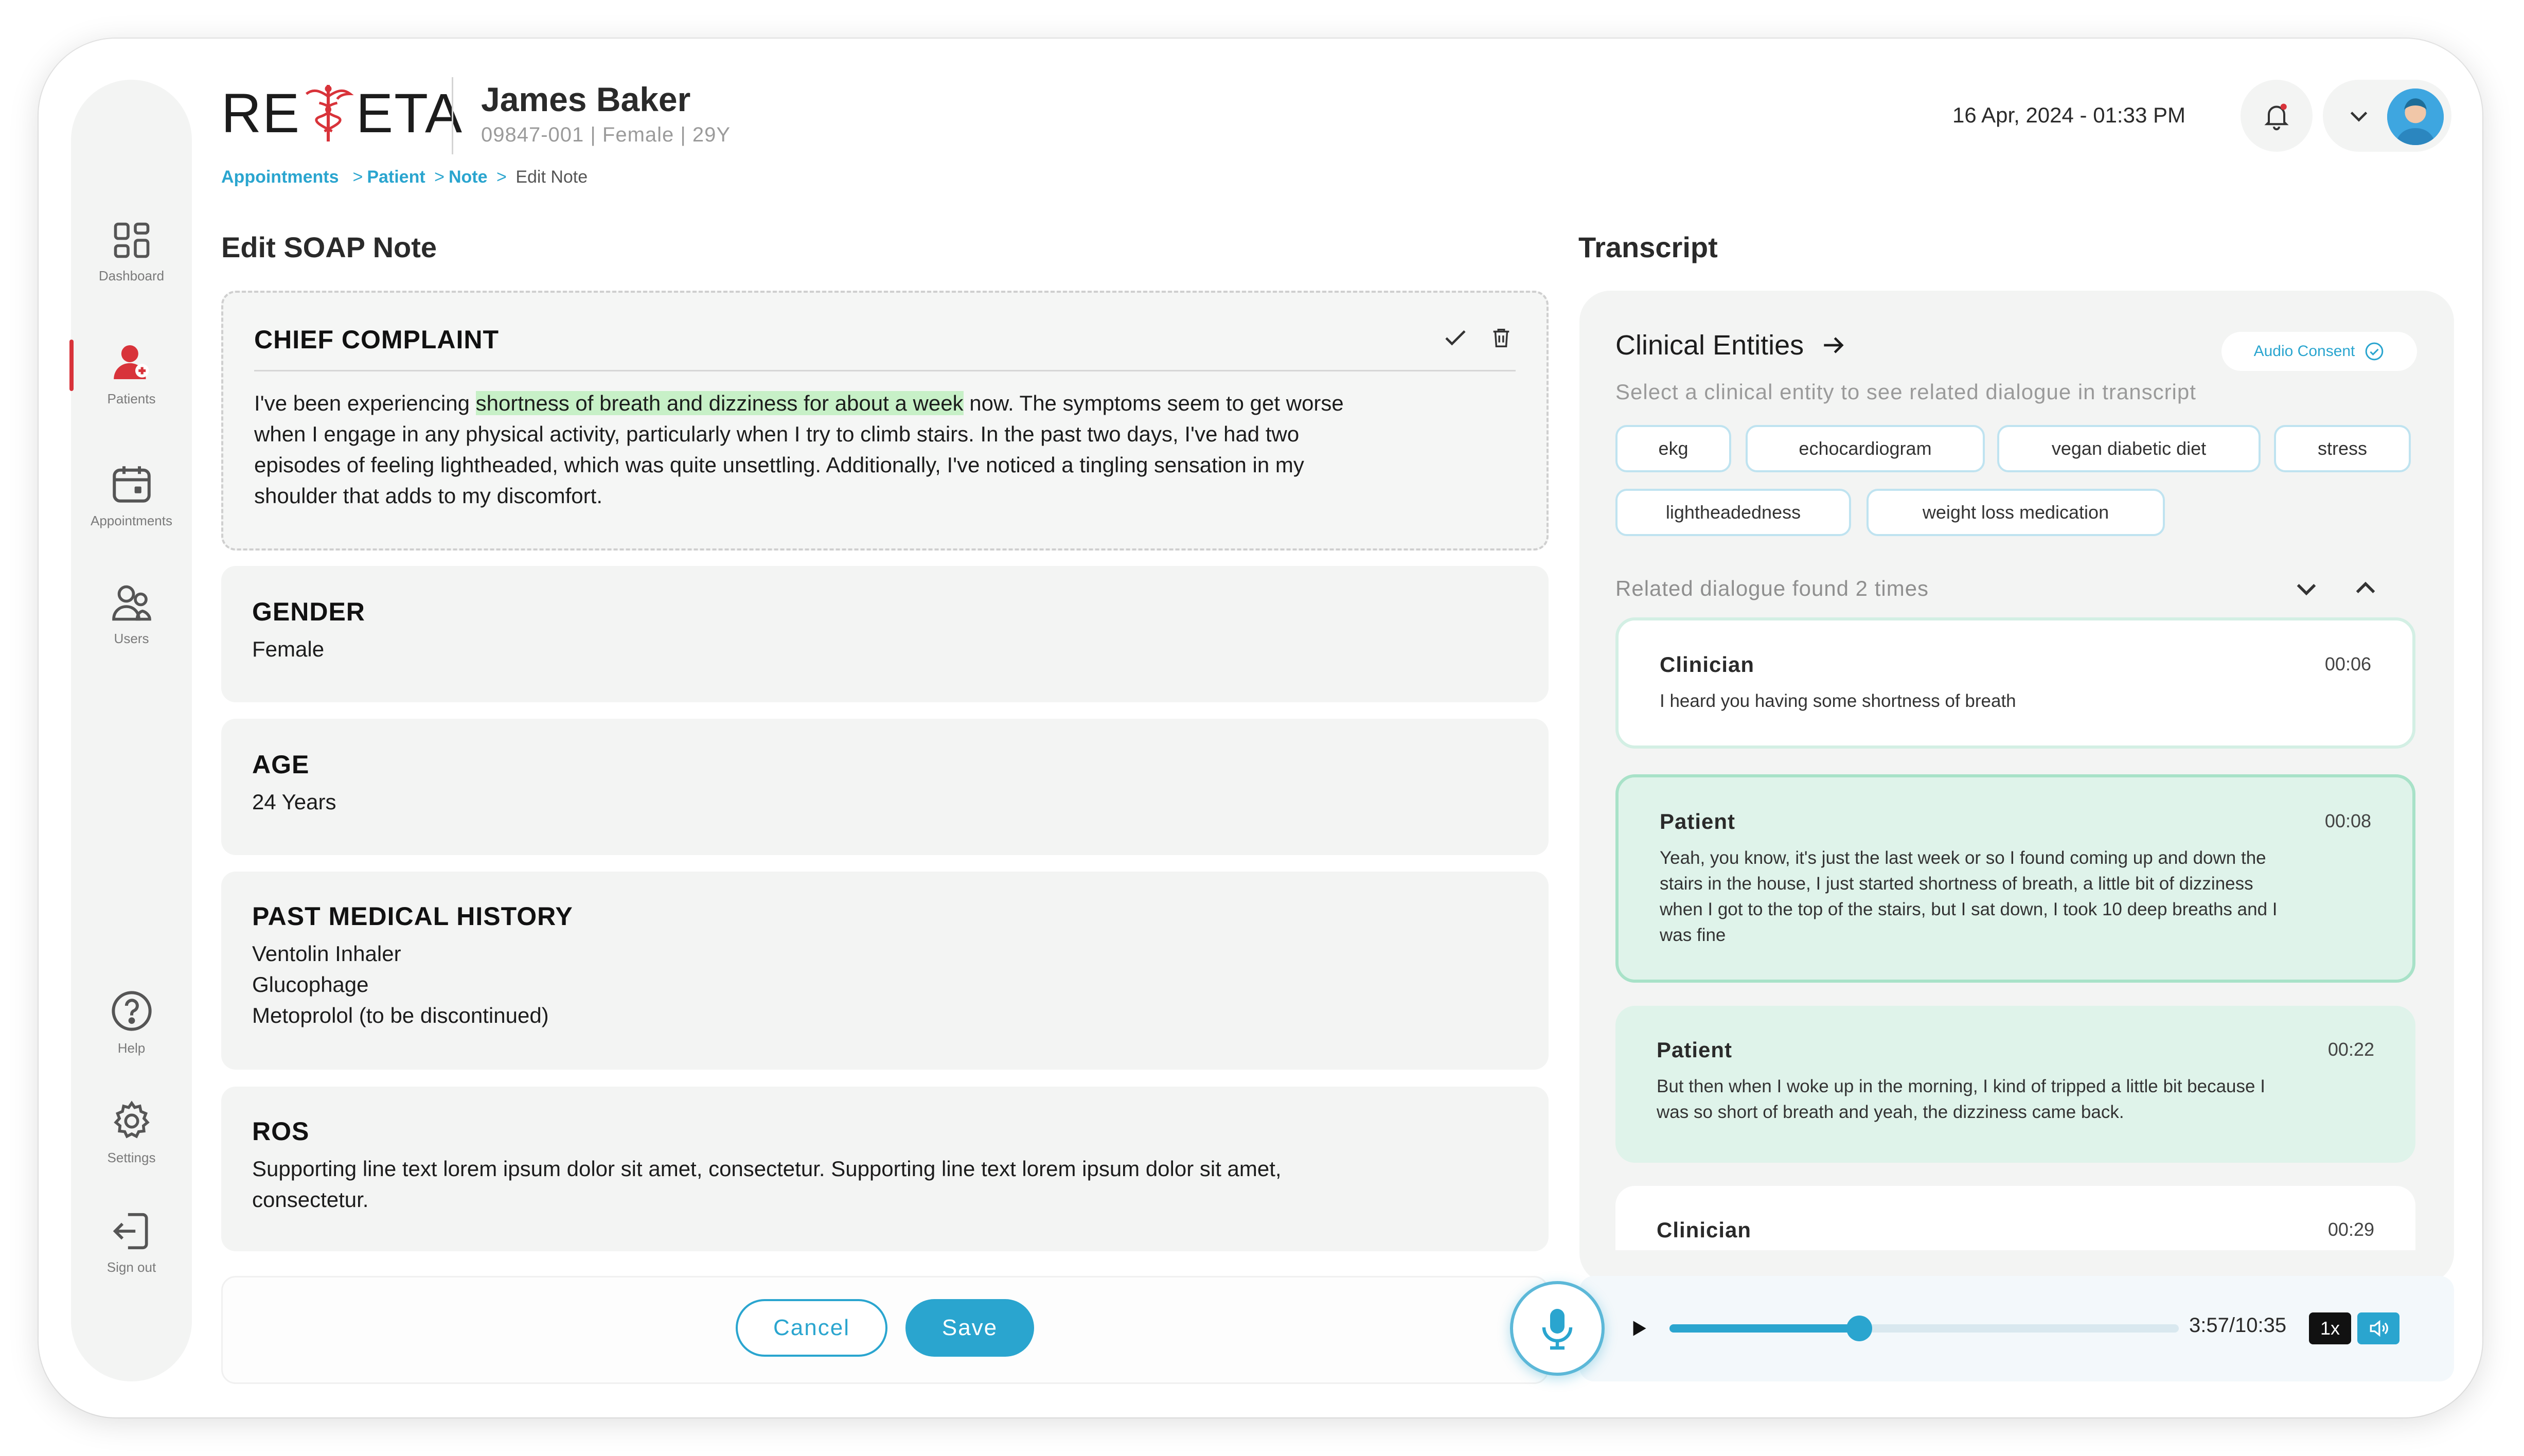 This screenshot has height=1456, width=2524. Describe the element at coordinates (970, 1328) in the screenshot. I see `save-button: Save` at that location.